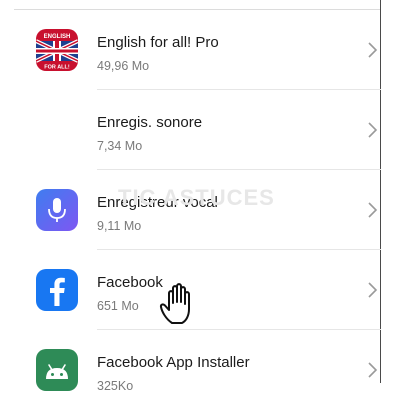 This screenshot has width=395, height=410. Describe the element at coordinates (123, 66) in the screenshot. I see `app-size: 49,96 Mo` at that location.